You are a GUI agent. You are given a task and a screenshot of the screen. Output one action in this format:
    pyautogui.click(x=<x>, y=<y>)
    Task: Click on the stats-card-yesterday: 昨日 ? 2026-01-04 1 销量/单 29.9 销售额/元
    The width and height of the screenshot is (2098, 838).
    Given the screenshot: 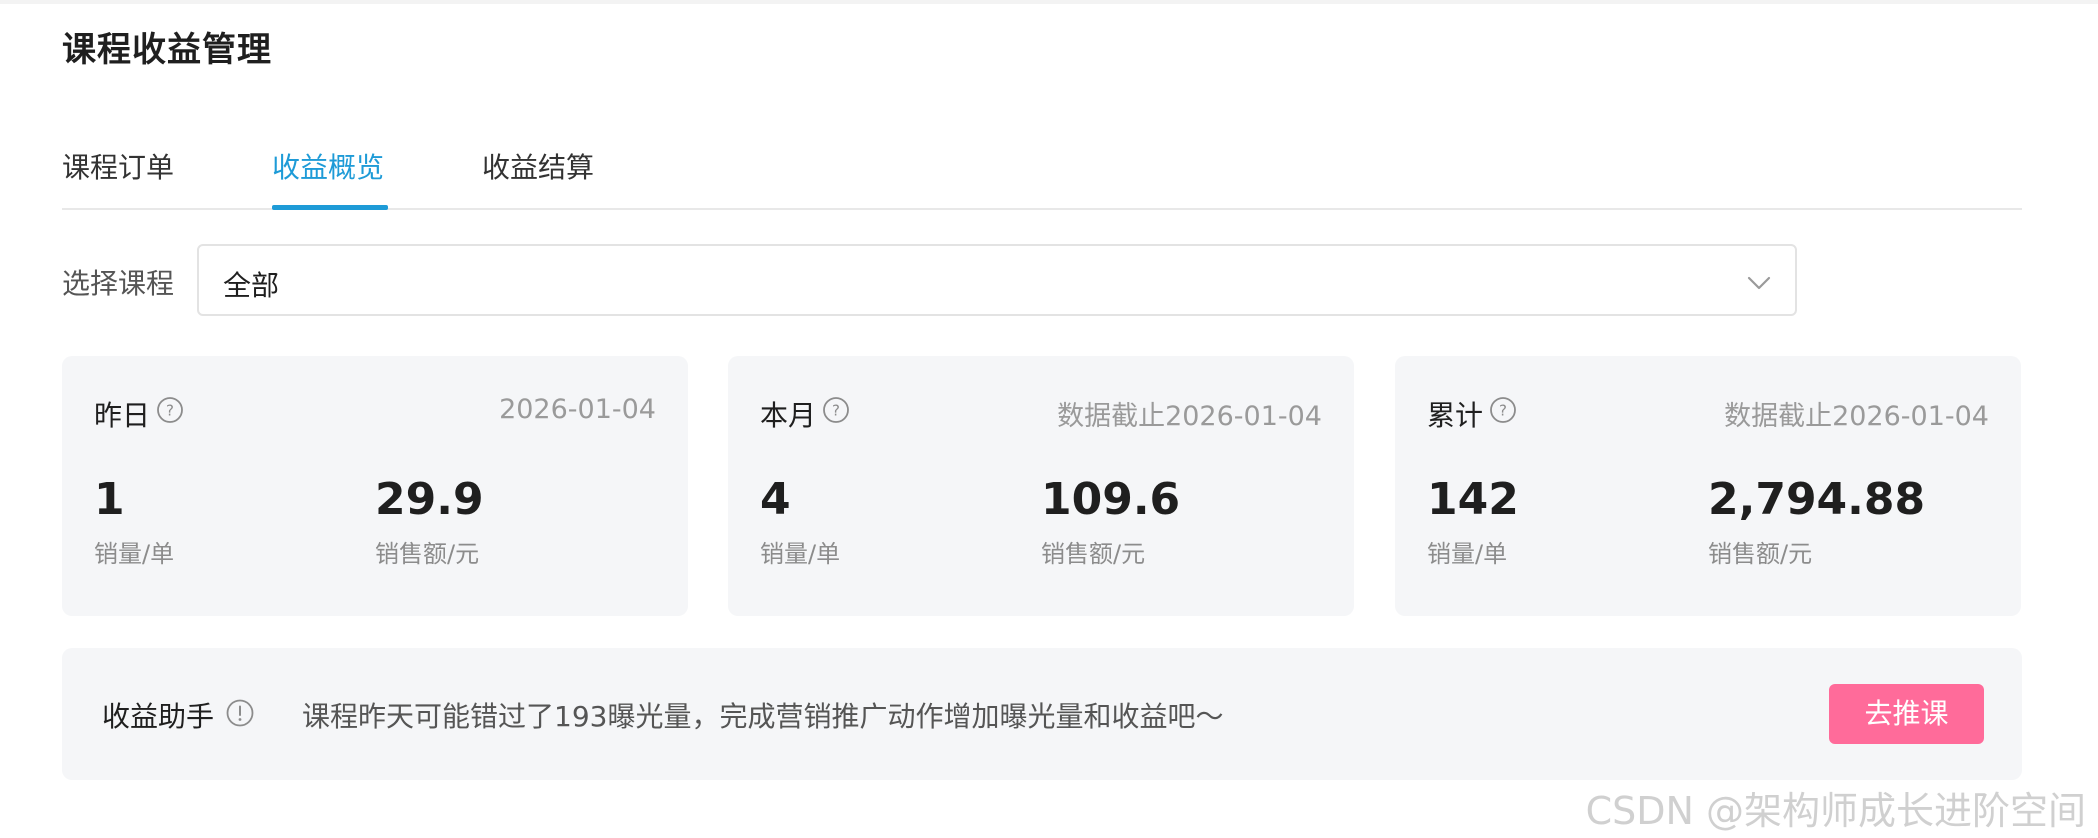 What is the action you would take?
    pyautogui.click(x=375, y=486)
    